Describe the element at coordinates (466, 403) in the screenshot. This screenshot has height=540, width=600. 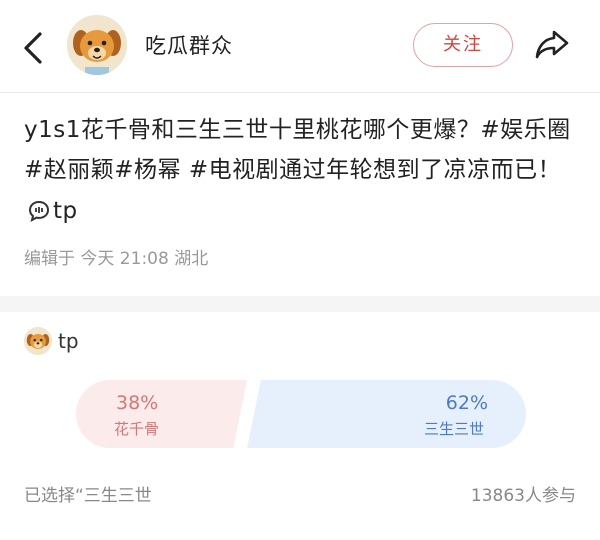
I see `option-b-percent: 62%` at that location.